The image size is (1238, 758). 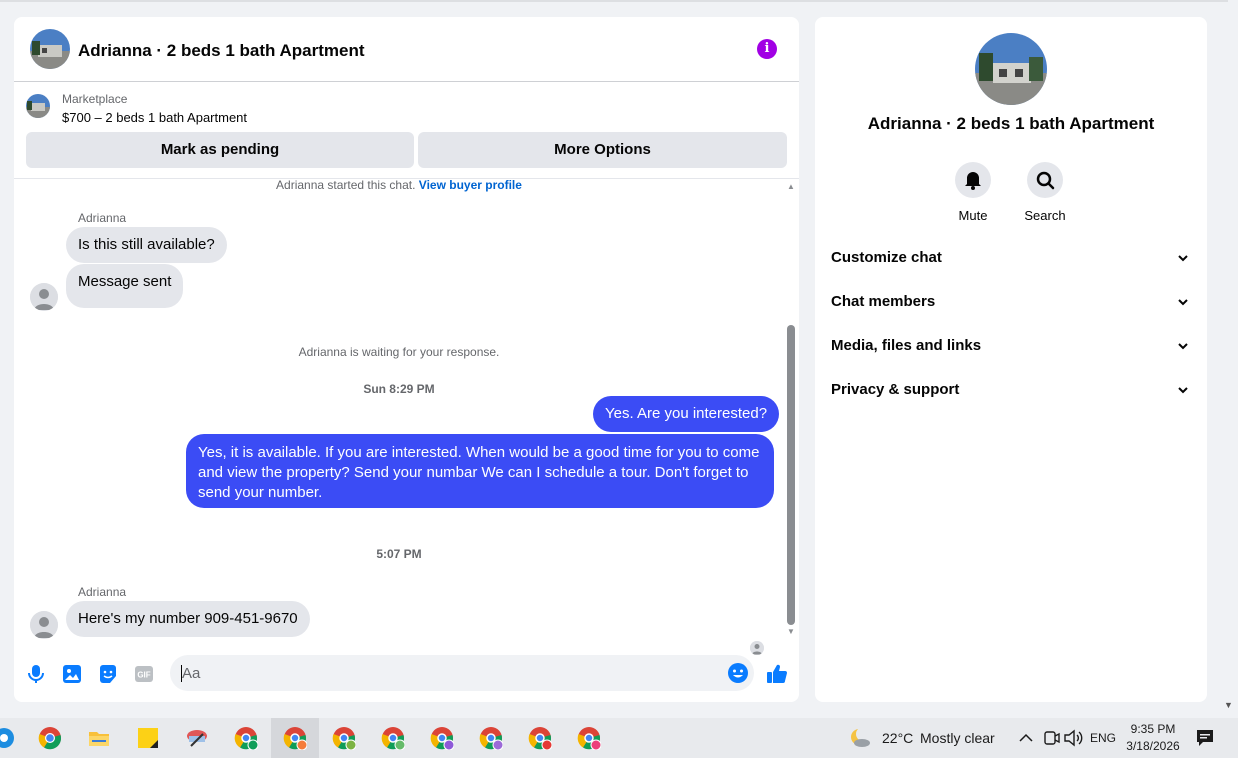 I want to click on media-files-links-section: Media, files and links, so click(x=1011, y=346).